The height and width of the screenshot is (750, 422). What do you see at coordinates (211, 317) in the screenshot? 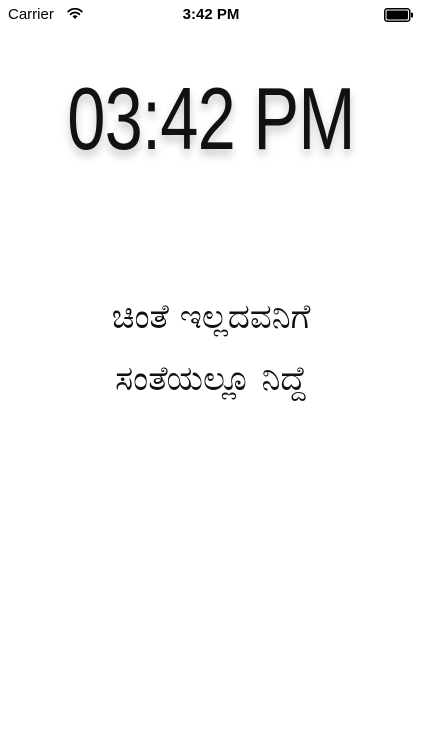
I see `proverb-line-1: ಚಿಂತೆ ಇಲ್ಲದವನಿಗೆ` at bounding box center [211, 317].